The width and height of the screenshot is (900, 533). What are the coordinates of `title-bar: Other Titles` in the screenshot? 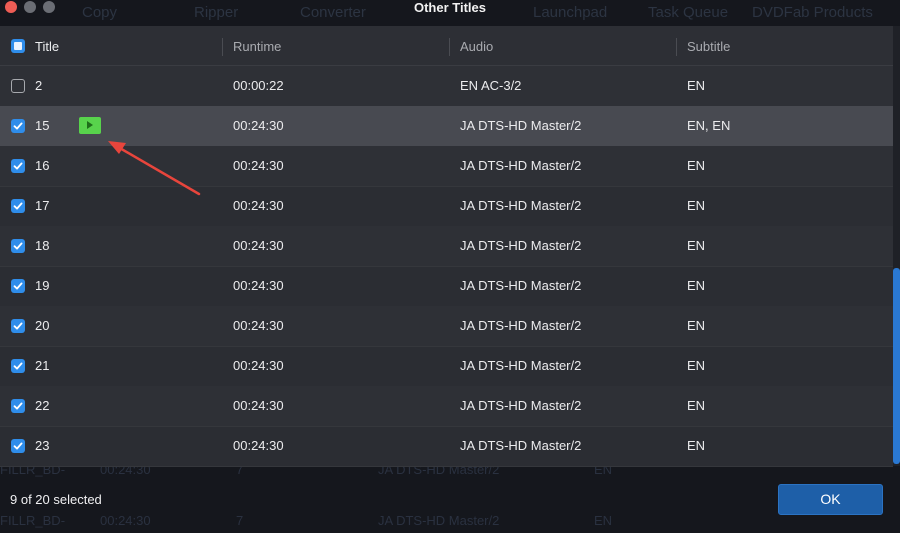 It's located at (450, 11).